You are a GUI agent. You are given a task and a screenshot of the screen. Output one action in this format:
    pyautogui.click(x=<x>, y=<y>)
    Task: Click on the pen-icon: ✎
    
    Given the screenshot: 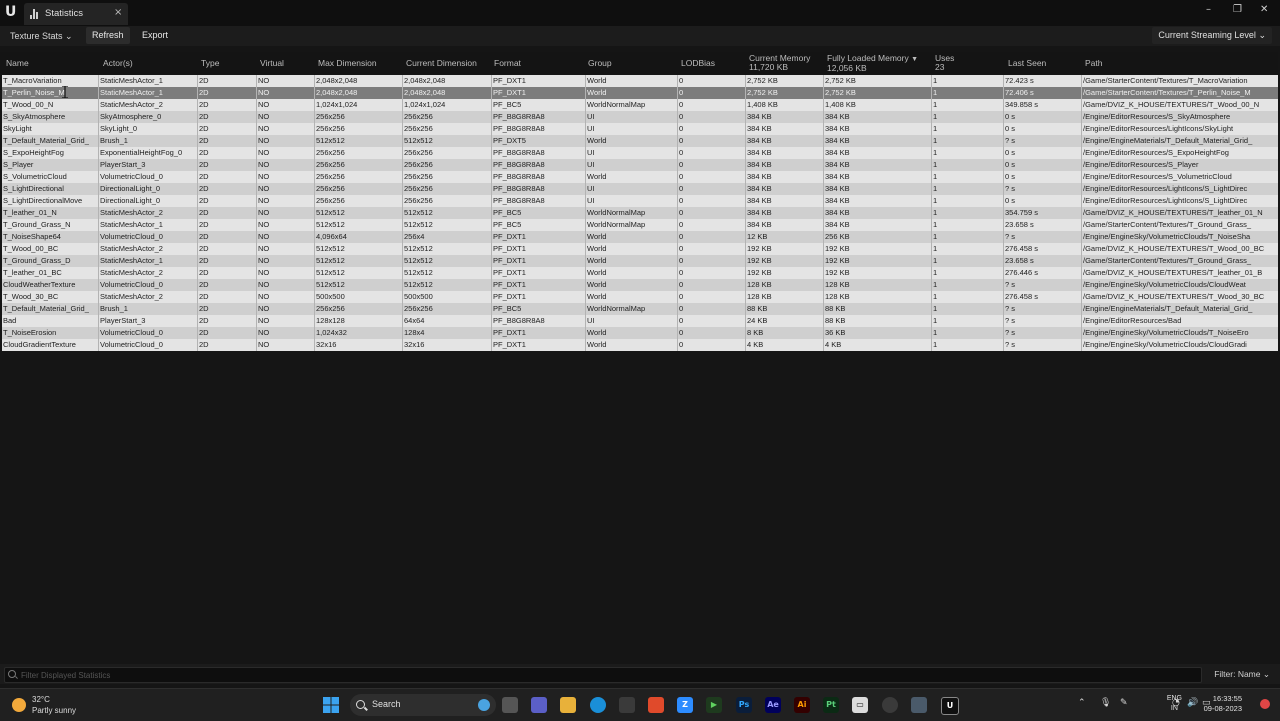 What is the action you would take?
    pyautogui.click(x=1124, y=703)
    